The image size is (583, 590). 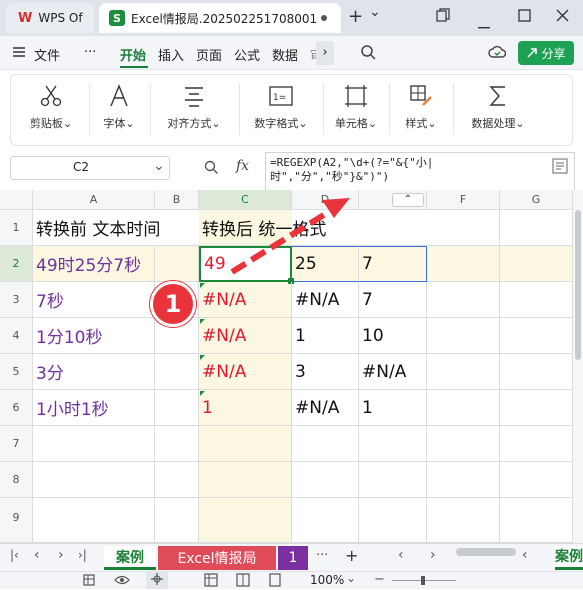 I want to click on annotation-overlay, so click(x=290, y=236).